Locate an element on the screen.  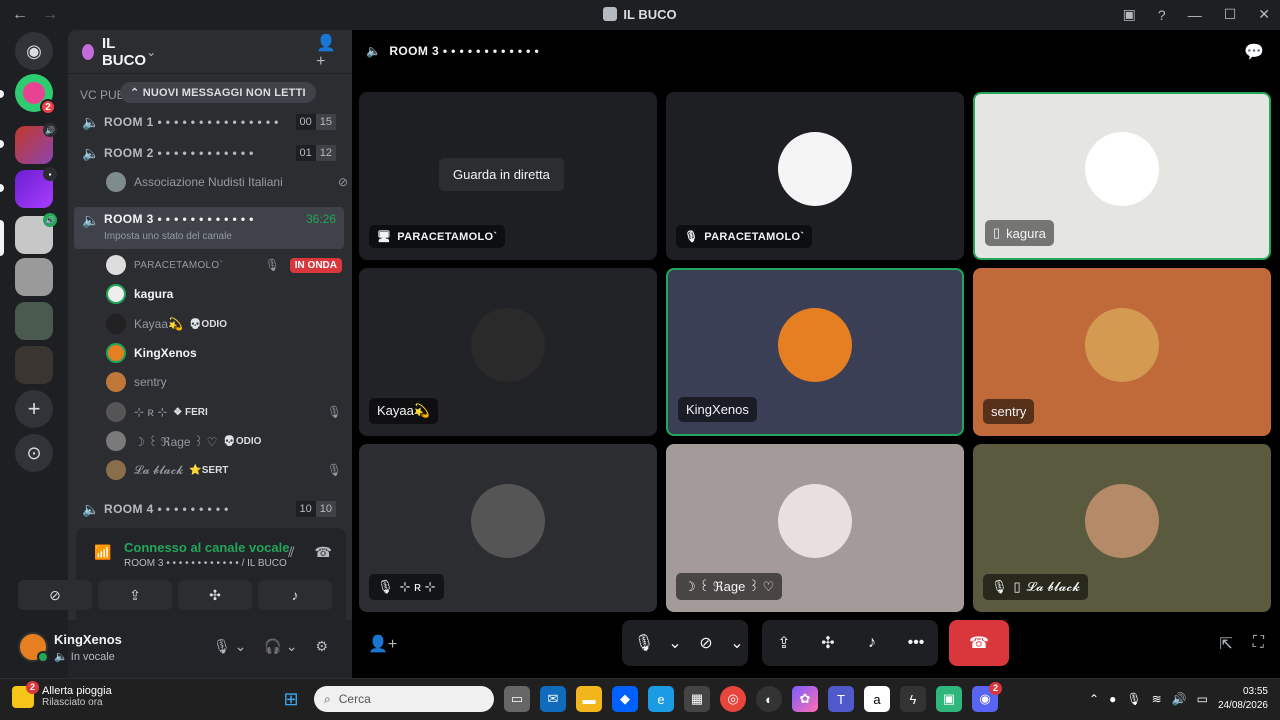
clock: 03:55 24/08/2026 is located at coordinates (1243, 699).